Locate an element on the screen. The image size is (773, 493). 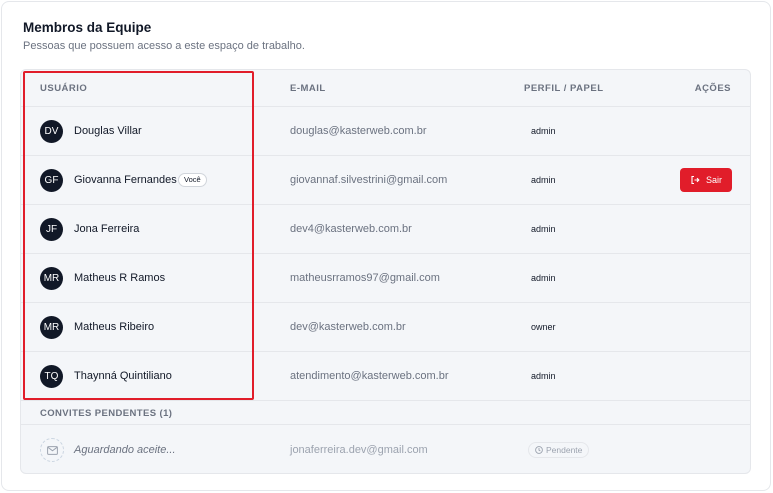
member-name: Matheus R Ramos is located at coordinates (120, 278).